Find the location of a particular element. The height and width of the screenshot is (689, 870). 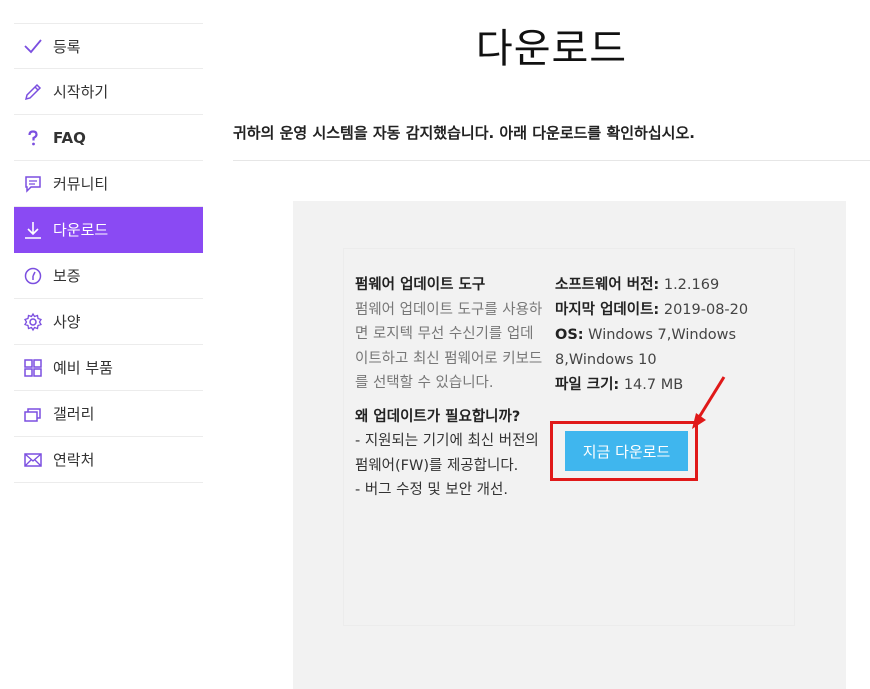

software-version: 소프트웨어 버전: 1.2.169 is located at coordinates (637, 285).